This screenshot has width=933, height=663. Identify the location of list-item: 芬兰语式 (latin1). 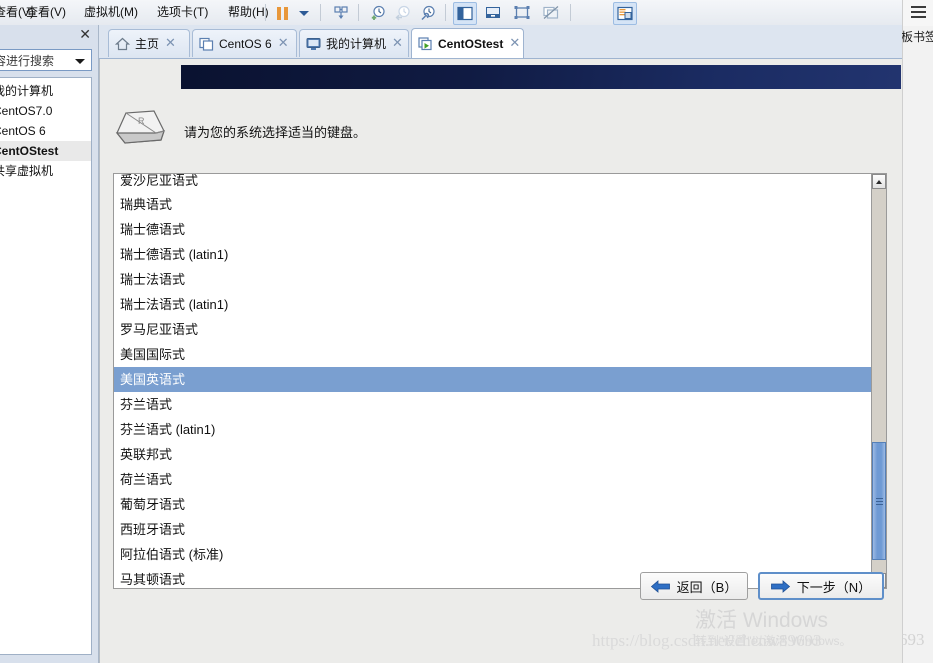
(499, 429).